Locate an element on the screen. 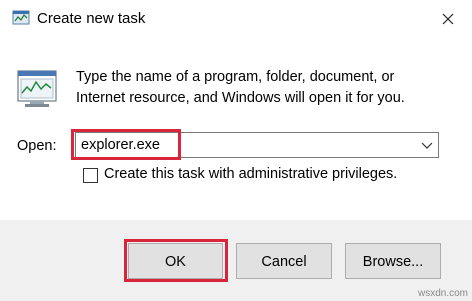  close-icon is located at coordinates (448, 19).